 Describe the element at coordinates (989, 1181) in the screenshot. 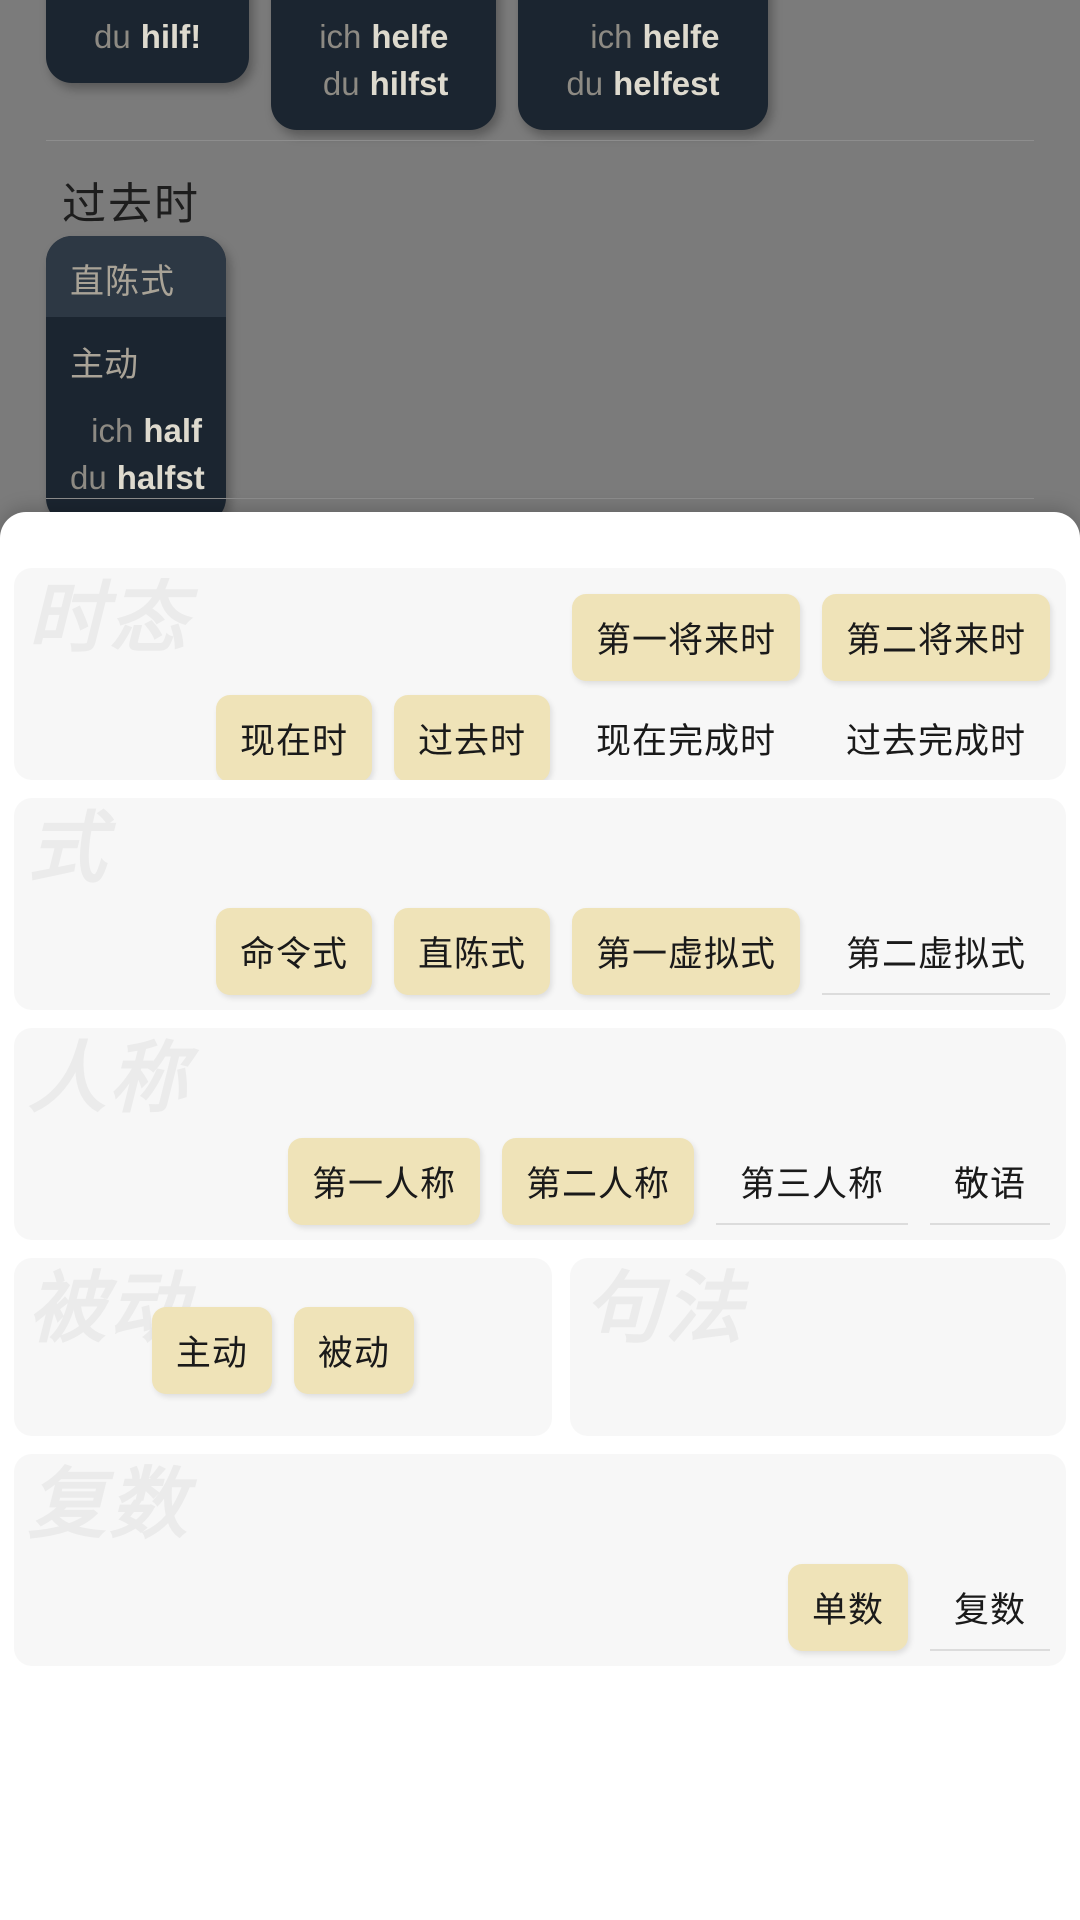

I see `filter-chip-person-formal: 敬语` at that location.